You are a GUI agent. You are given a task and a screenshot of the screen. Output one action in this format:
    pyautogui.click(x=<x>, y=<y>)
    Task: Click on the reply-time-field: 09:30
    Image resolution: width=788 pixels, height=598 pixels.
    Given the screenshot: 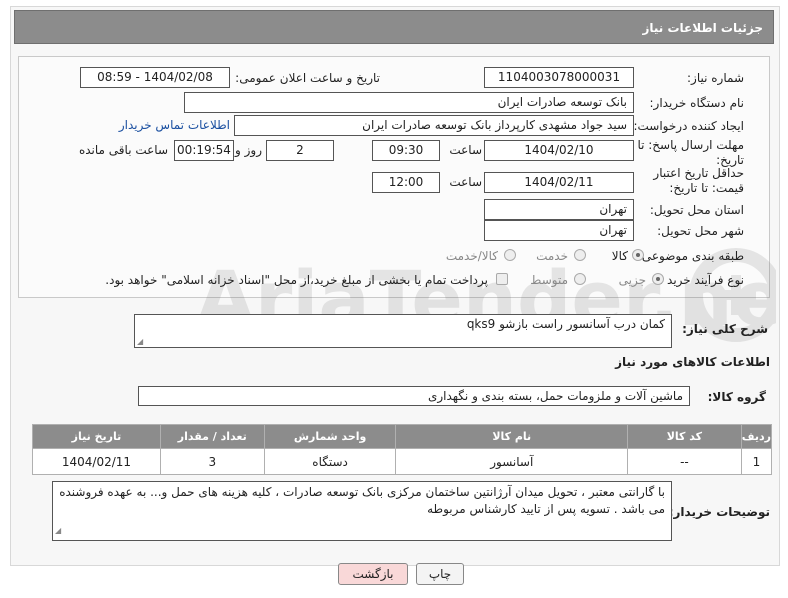 What is the action you would take?
    pyautogui.click(x=406, y=150)
    